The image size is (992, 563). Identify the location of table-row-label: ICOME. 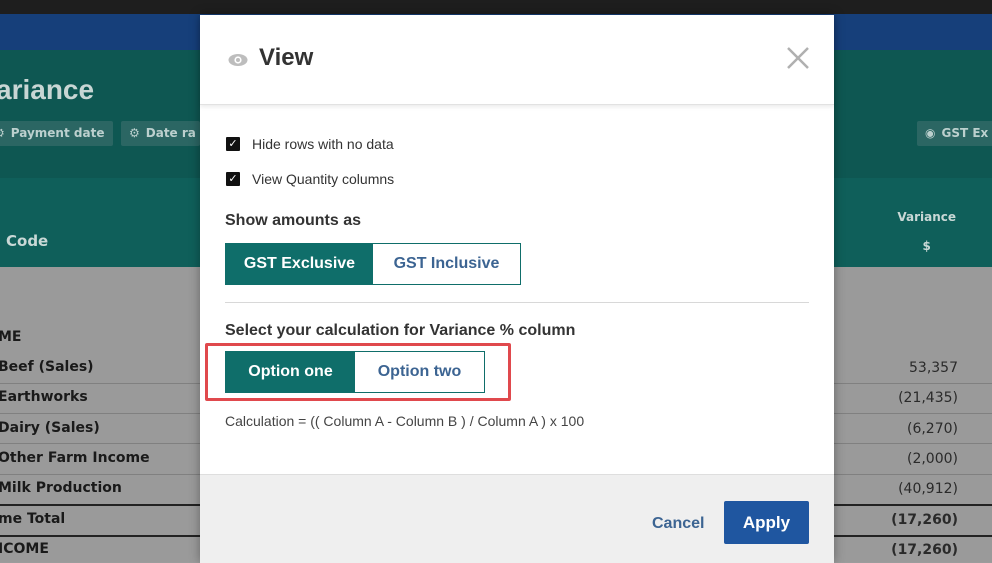
(24, 549).